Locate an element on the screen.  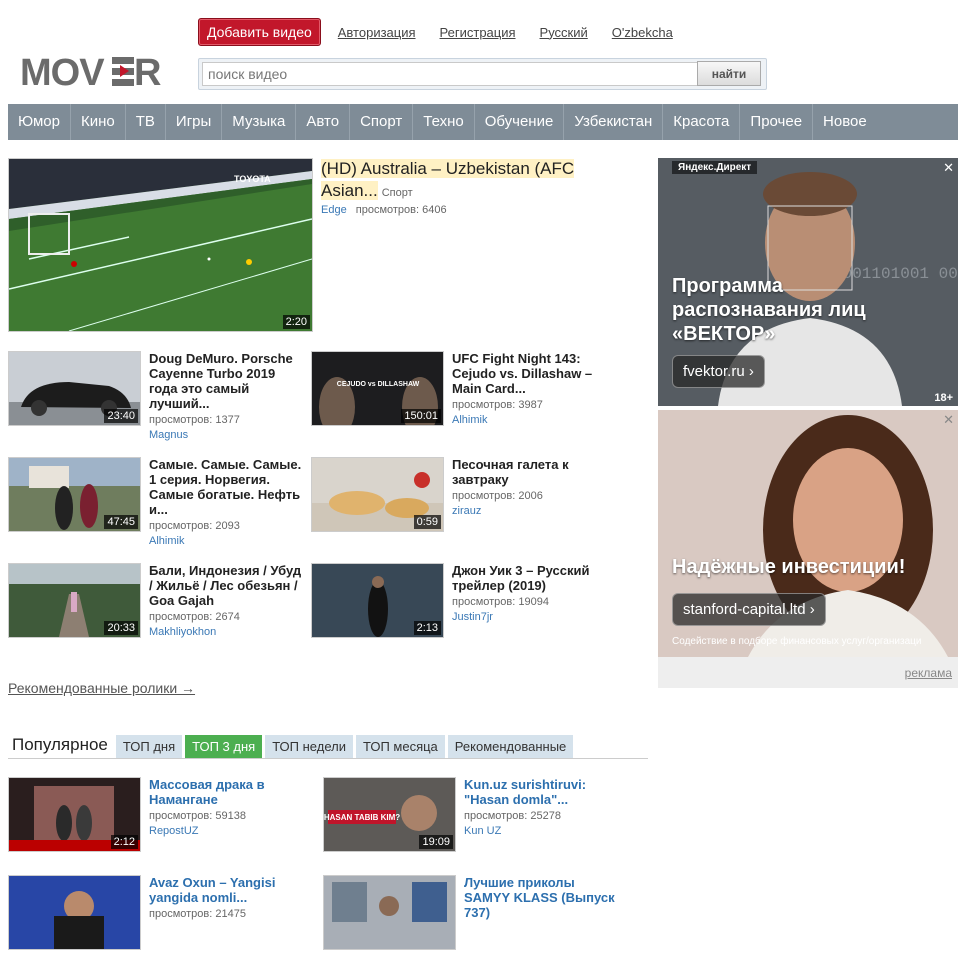
duration-badge: 23:40 is located at coordinates (121, 416).